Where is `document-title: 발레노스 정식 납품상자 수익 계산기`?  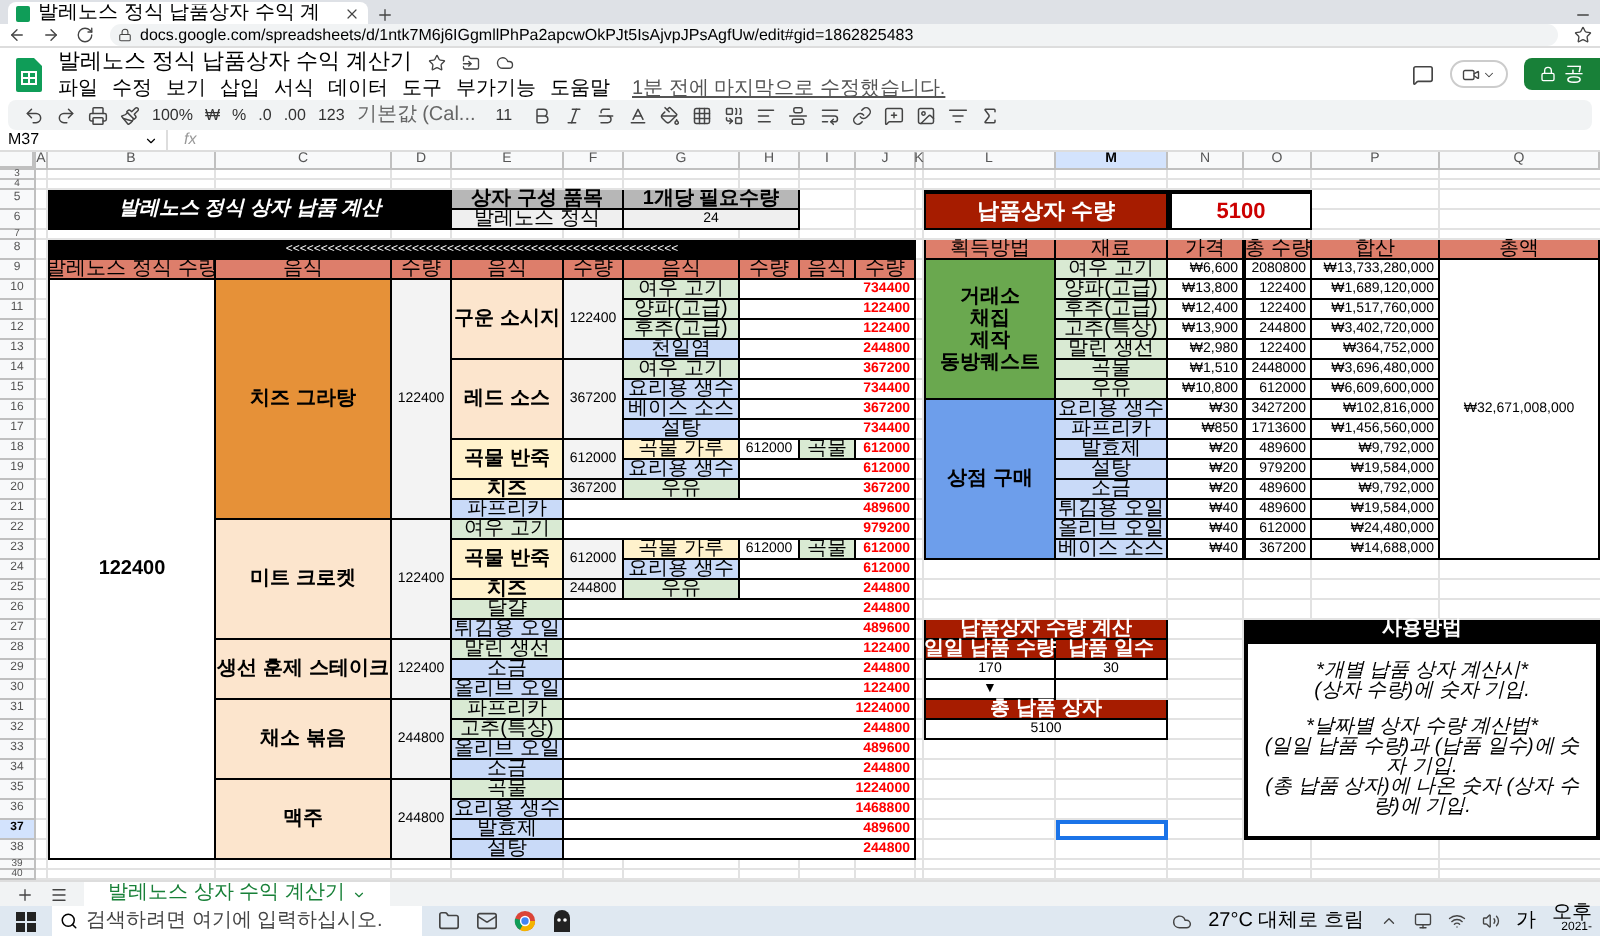
document-title: 발레노스 정식 납품상자 수익 계산기 is located at coordinates (235, 62).